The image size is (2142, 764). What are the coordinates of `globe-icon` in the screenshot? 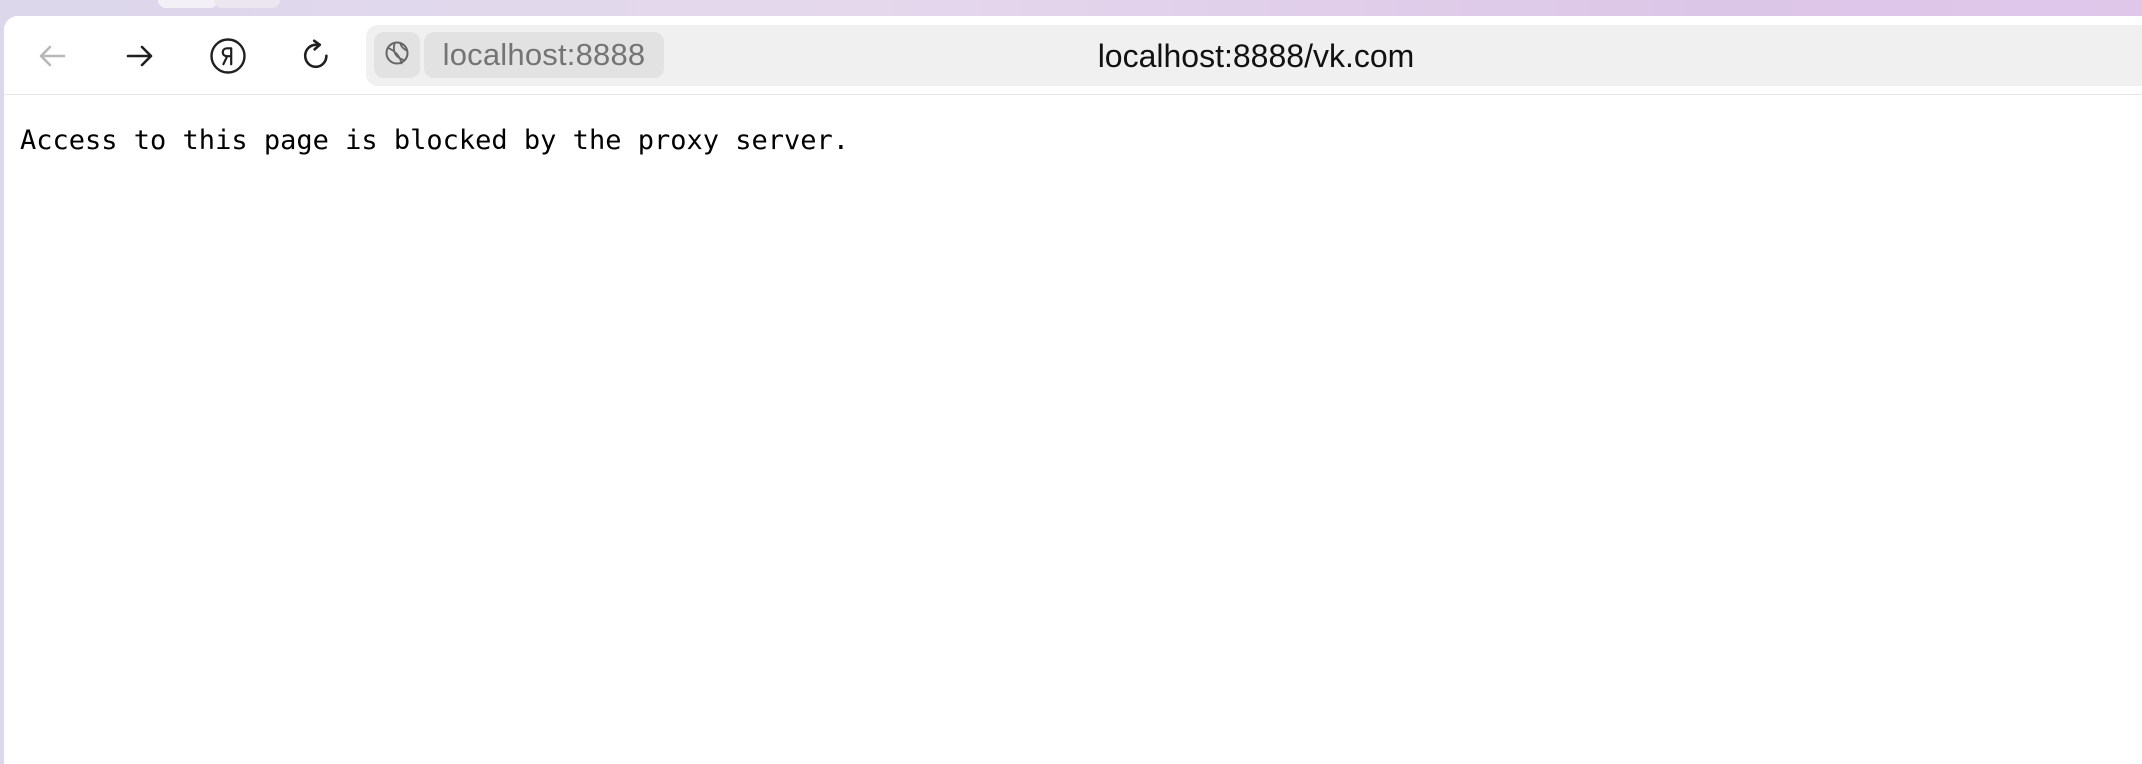 It's located at (397, 55).